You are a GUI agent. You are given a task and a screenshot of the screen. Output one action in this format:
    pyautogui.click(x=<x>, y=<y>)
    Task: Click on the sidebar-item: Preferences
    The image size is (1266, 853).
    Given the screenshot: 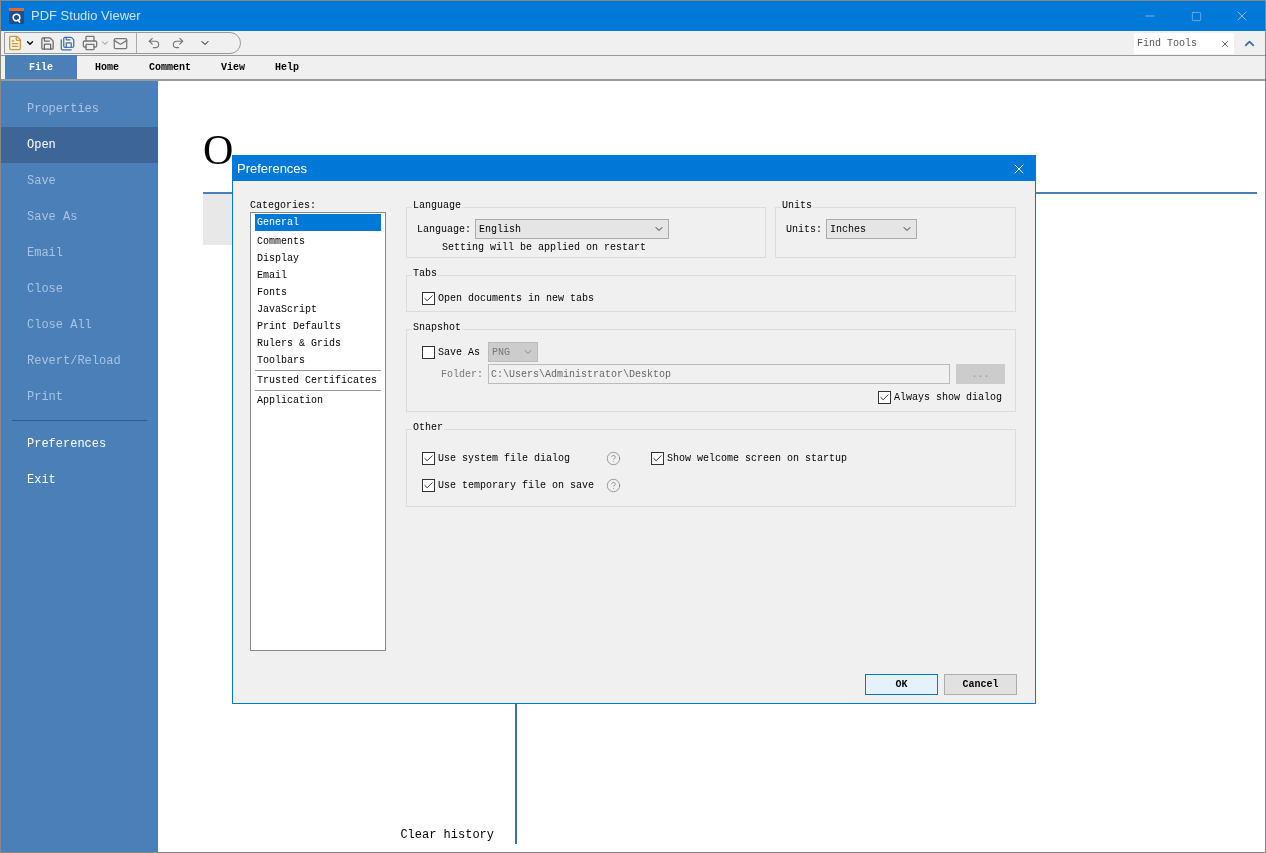 What is the action you would take?
    pyautogui.click(x=79, y=444)
    